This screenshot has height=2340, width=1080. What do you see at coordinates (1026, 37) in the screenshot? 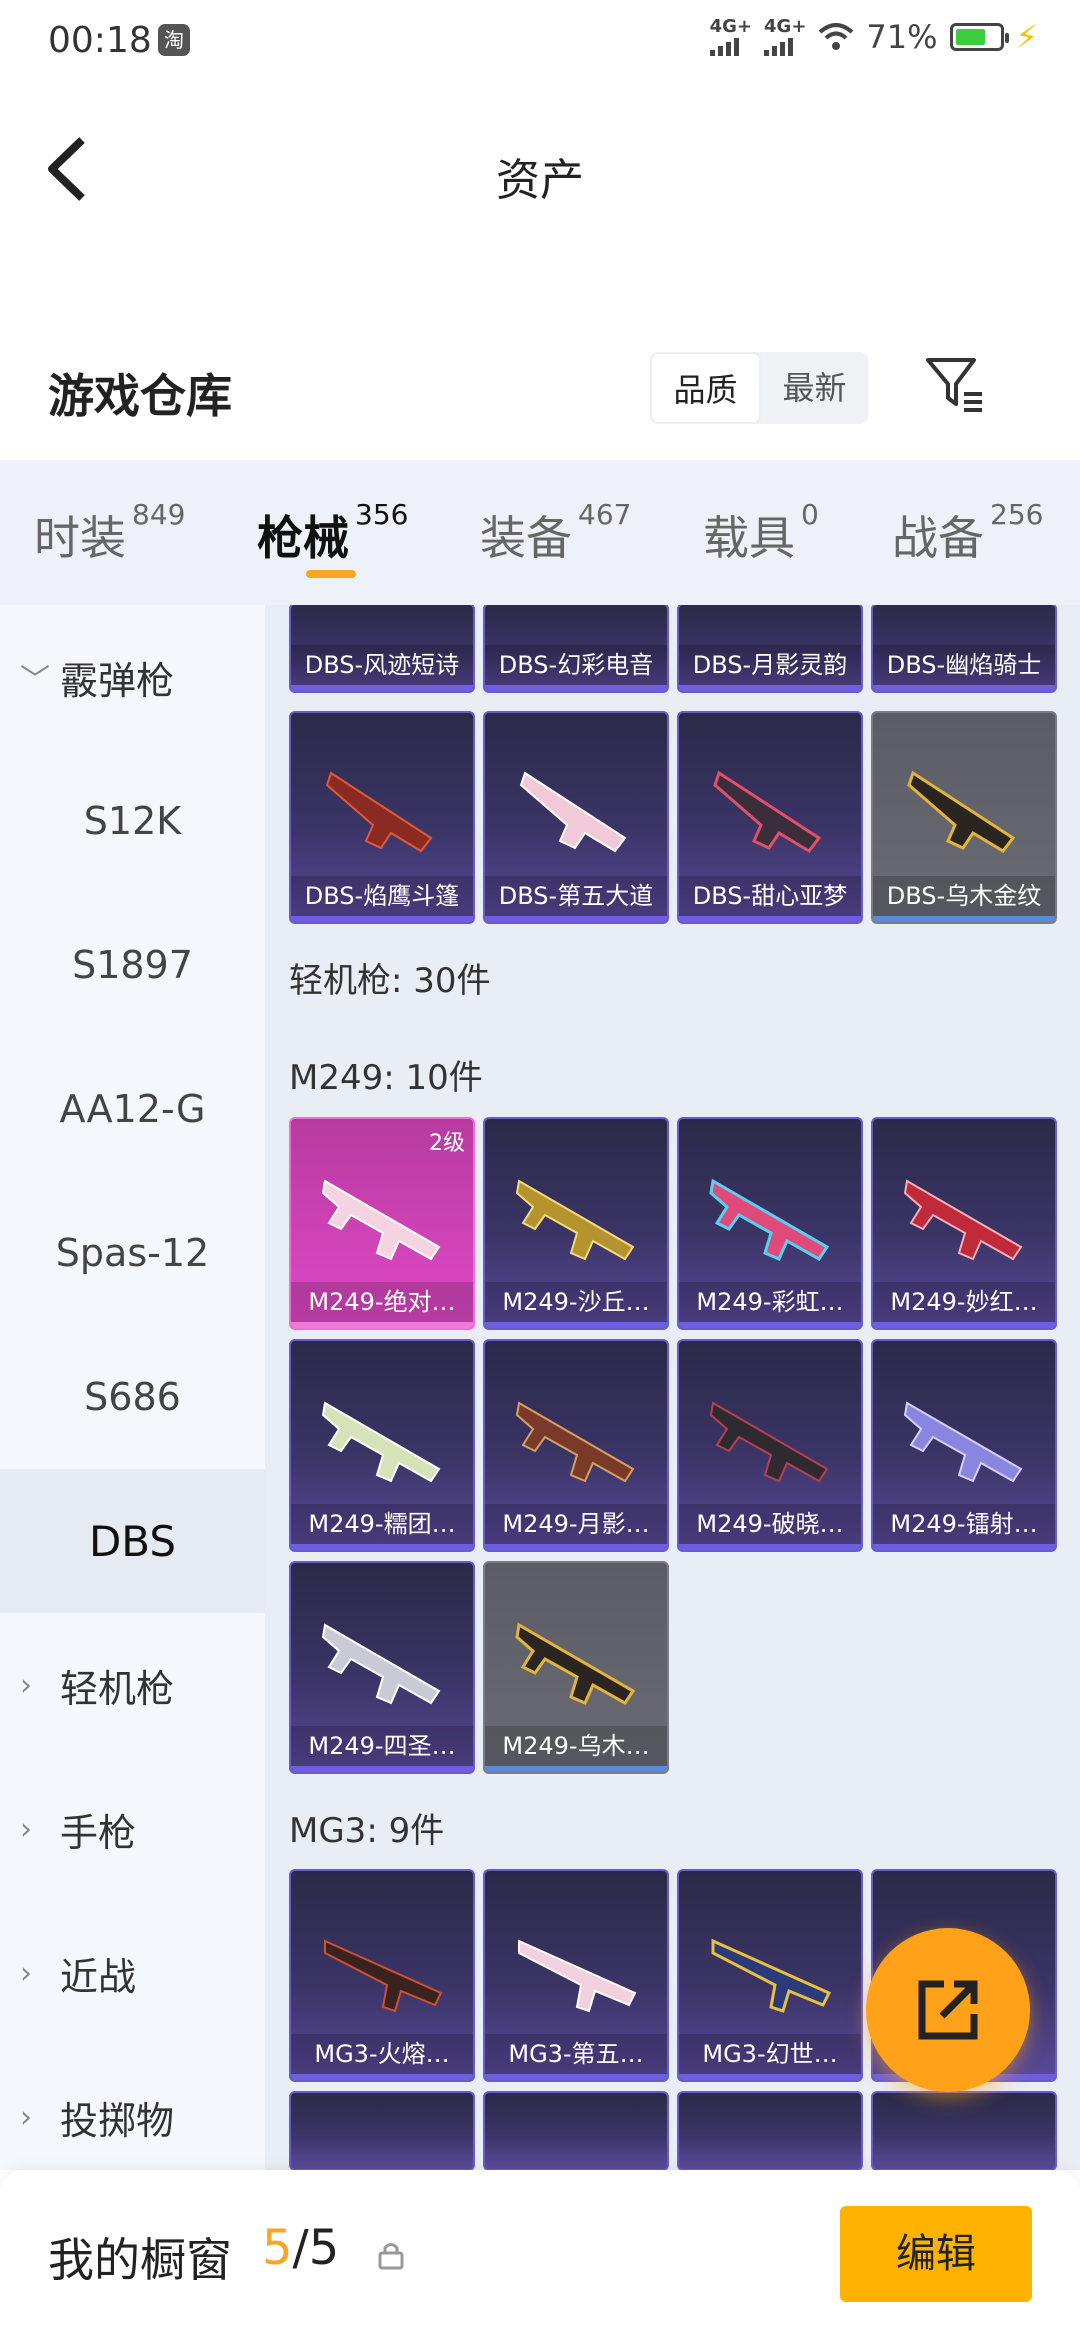
I see `charging-icon: ⚡` at bounding box center [1026, 37].